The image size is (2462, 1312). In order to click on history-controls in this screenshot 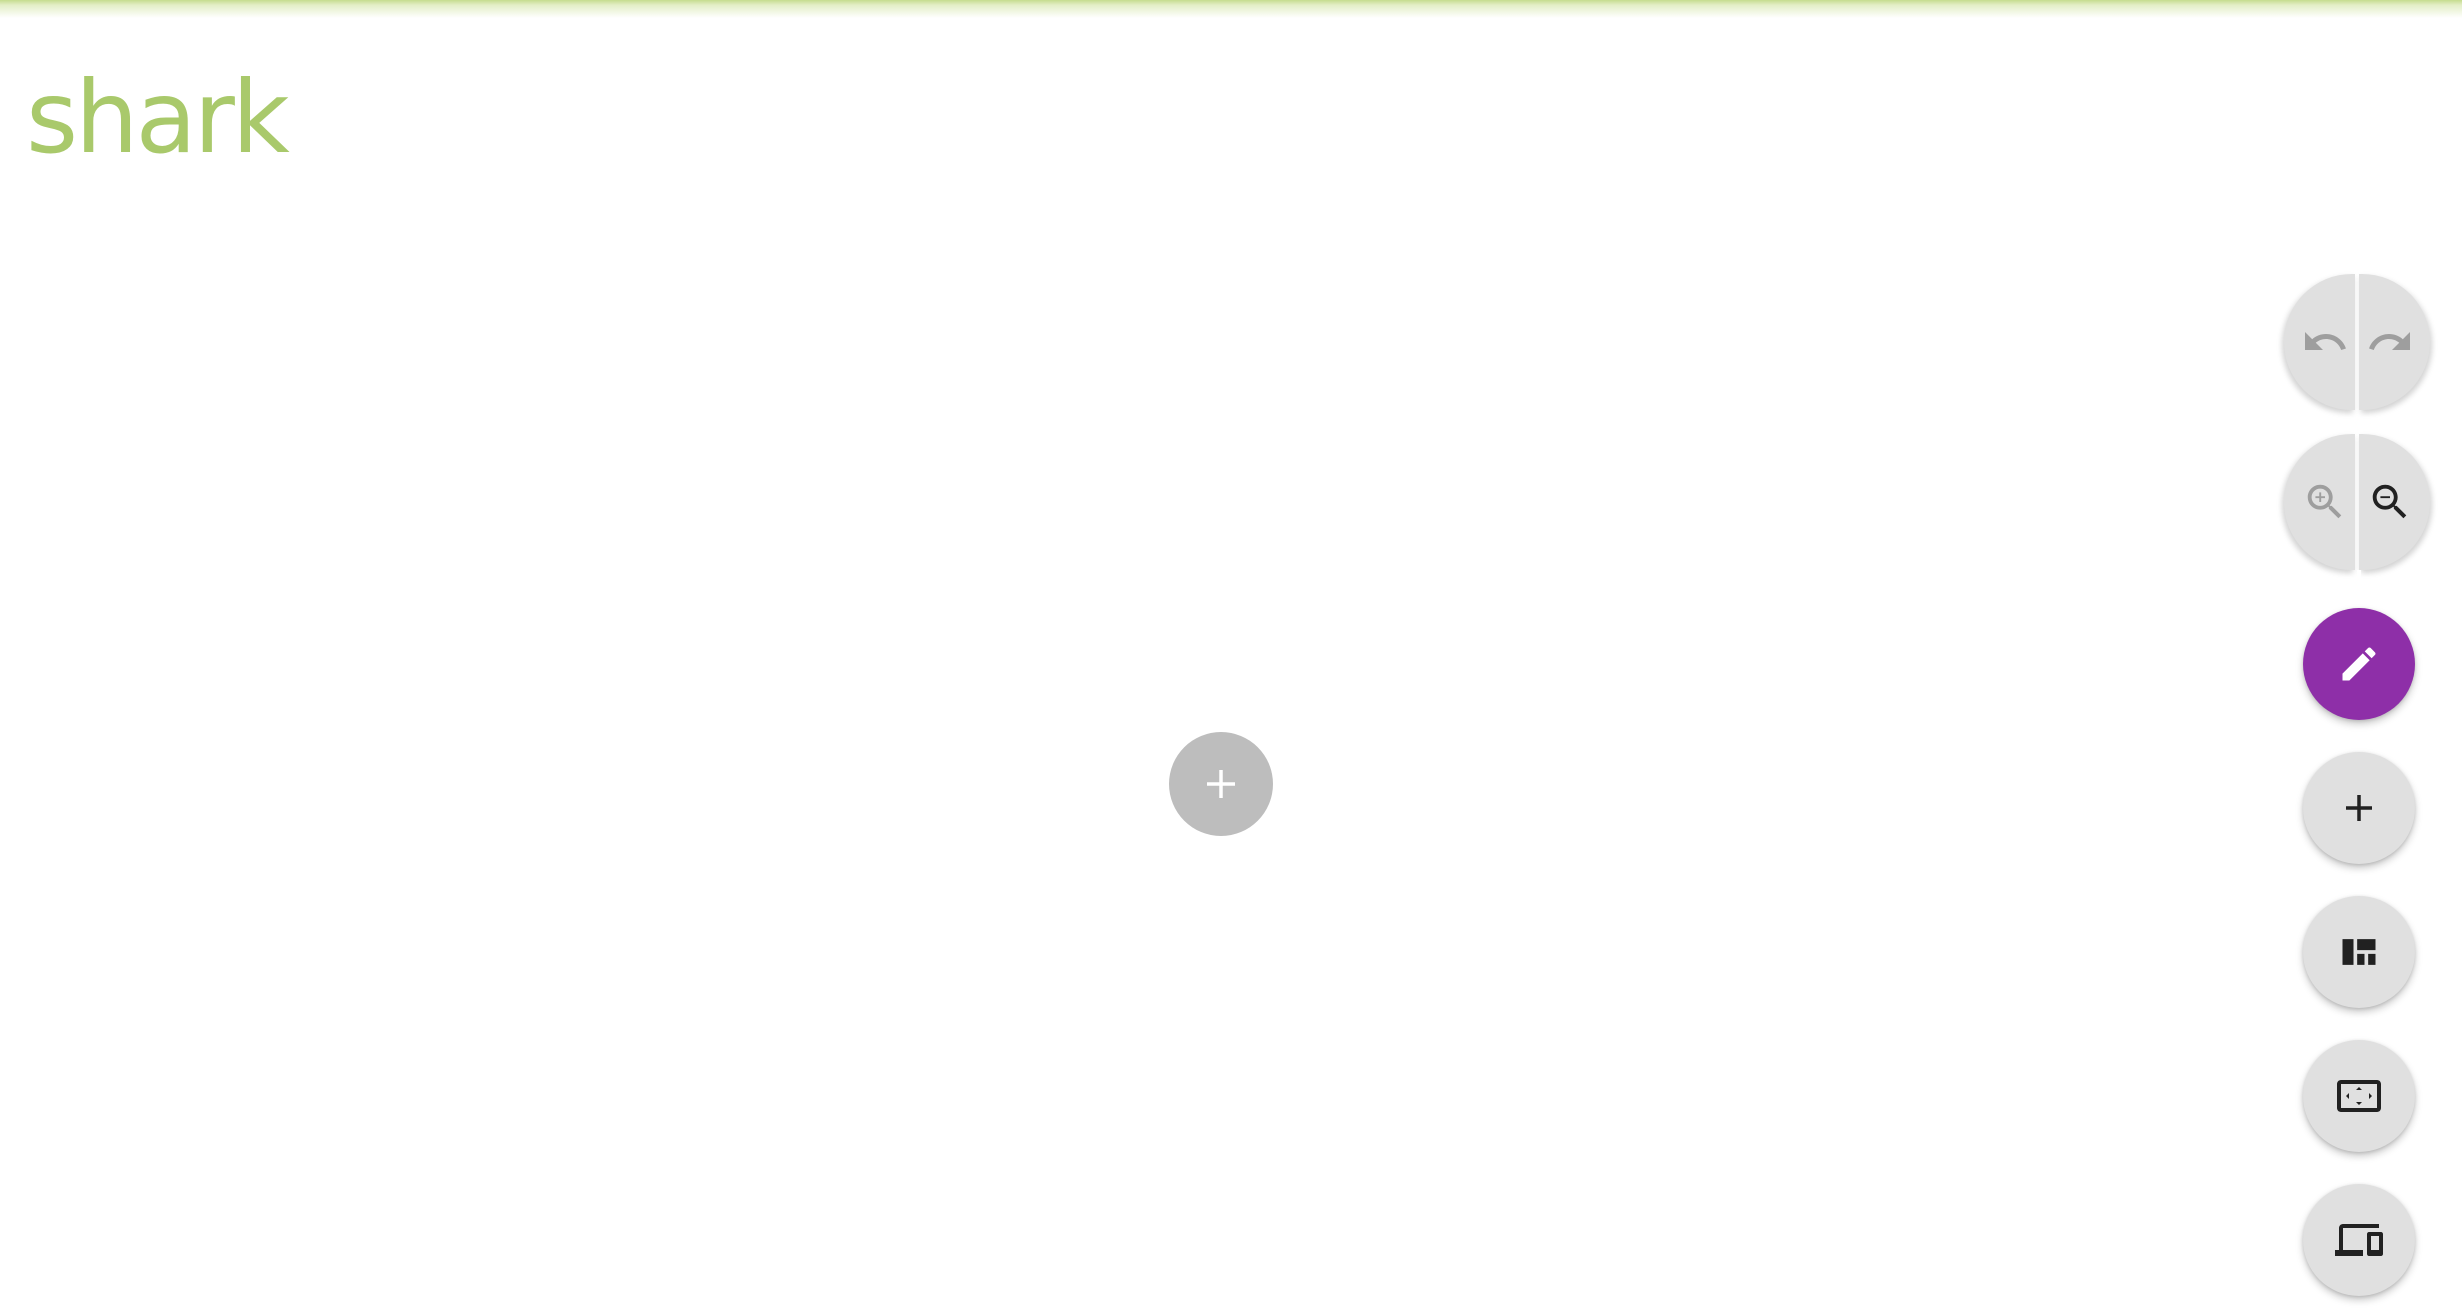, I will do `click(2357, 342)`.